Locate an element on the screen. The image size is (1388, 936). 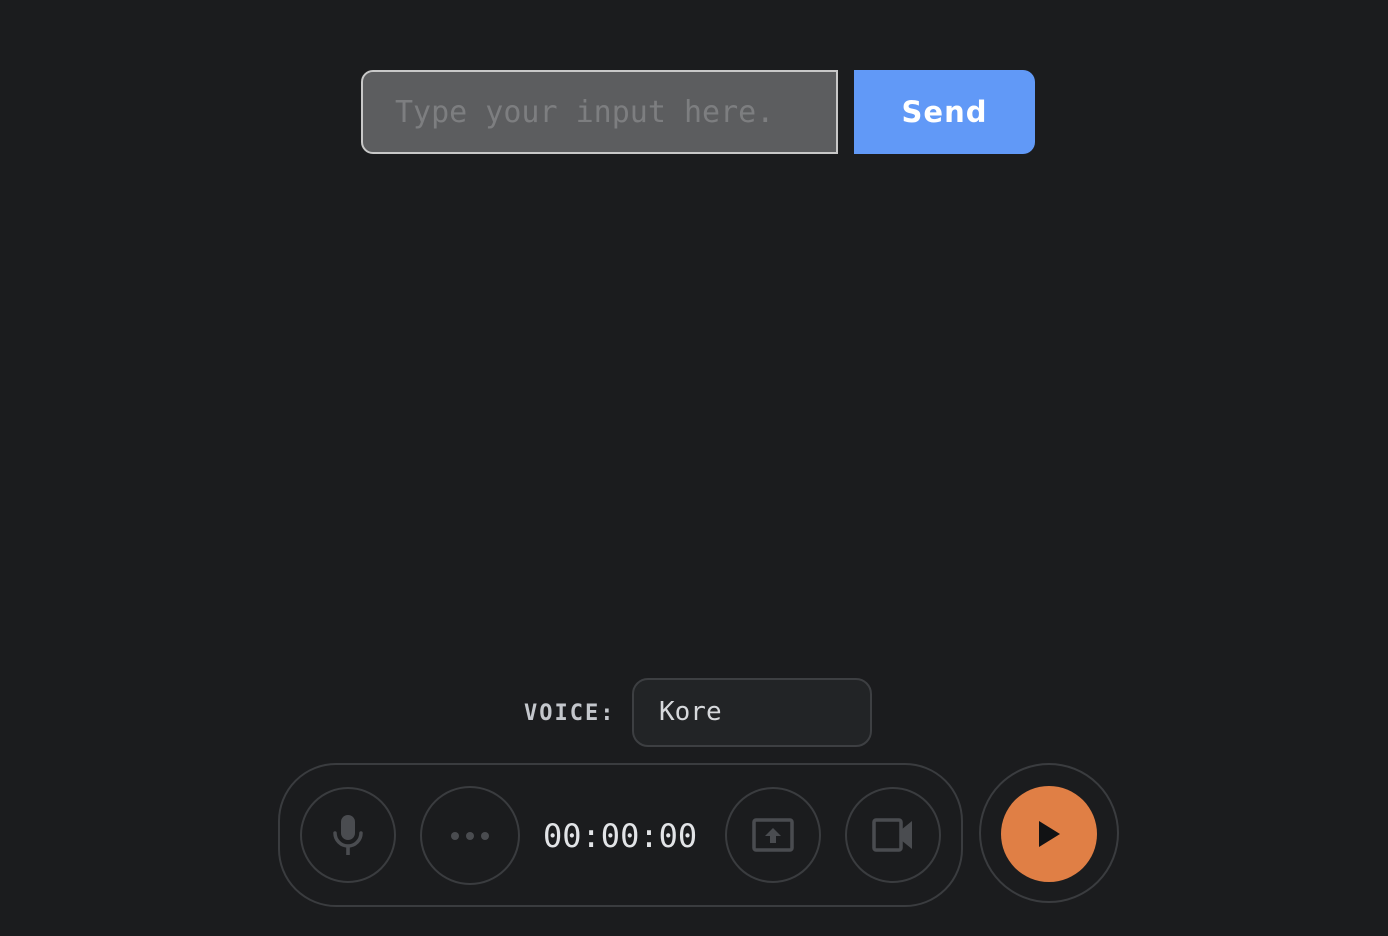
voice-label: VOICE: is located at coordinates (570, 713).